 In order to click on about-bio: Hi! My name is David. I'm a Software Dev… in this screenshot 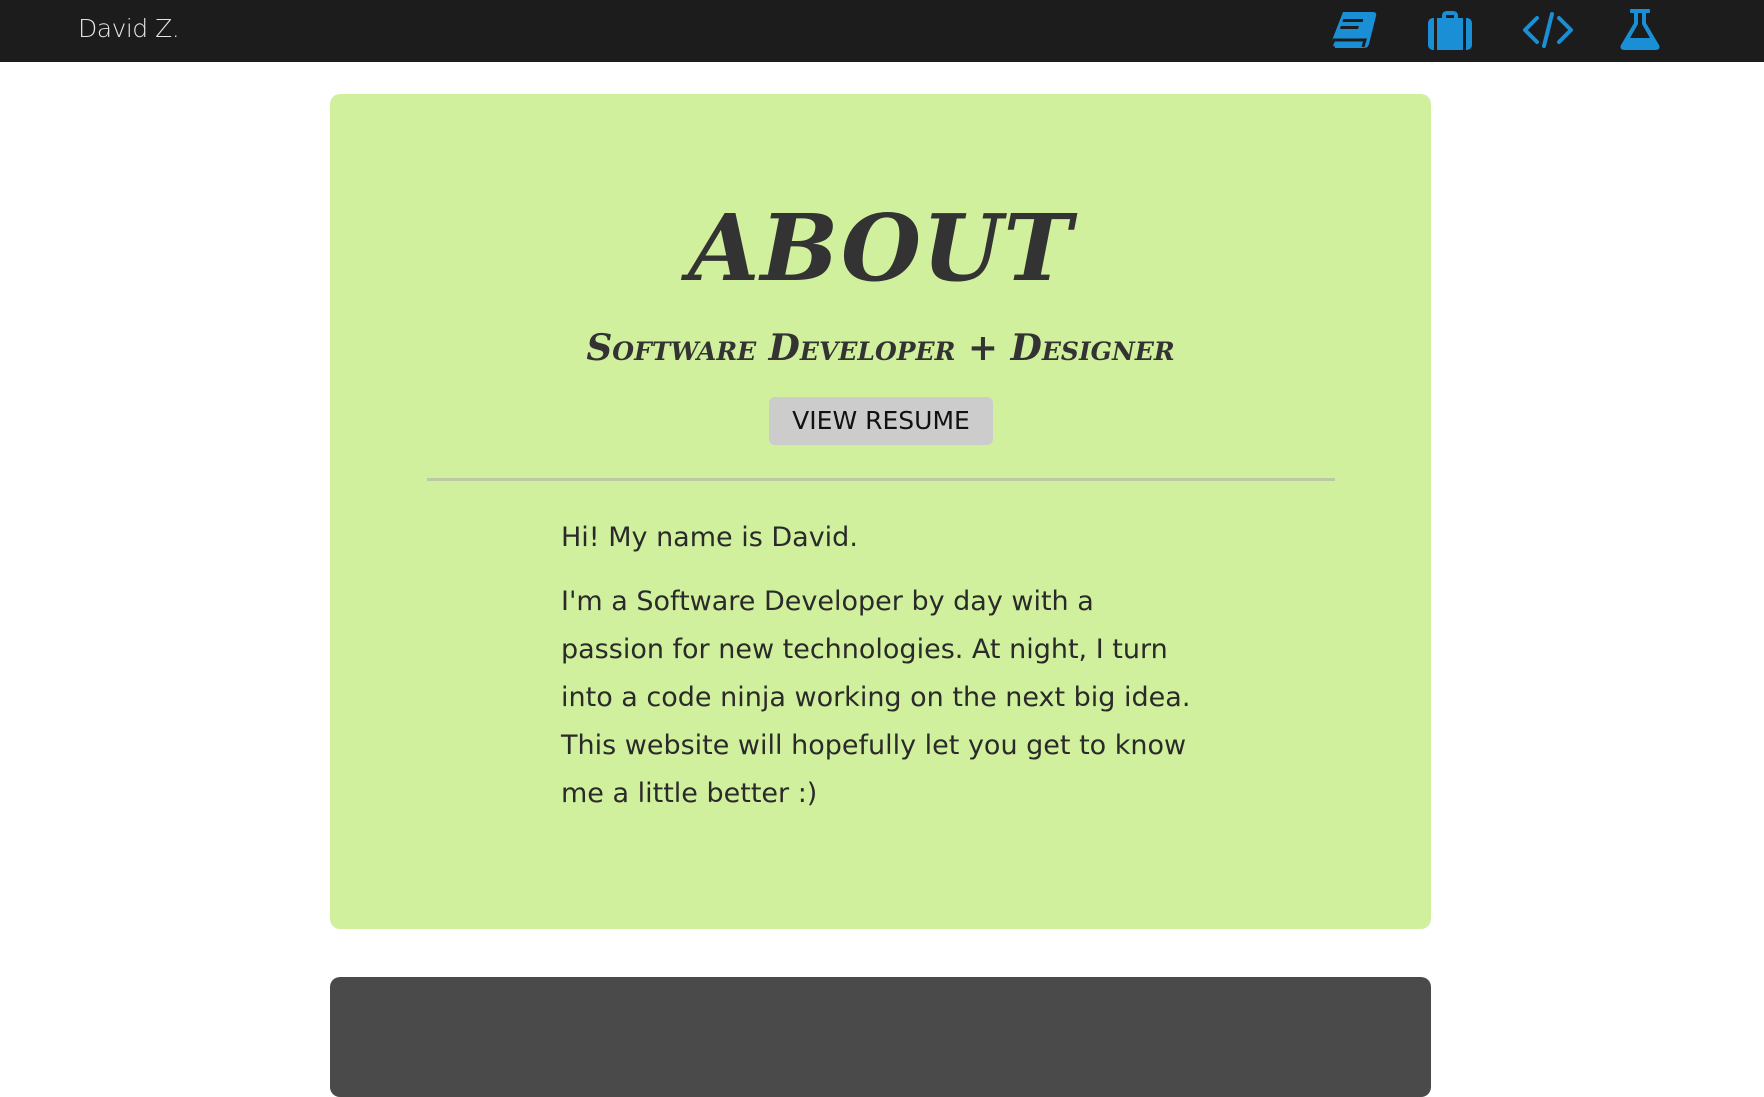, I will do `click(881, 666)`.